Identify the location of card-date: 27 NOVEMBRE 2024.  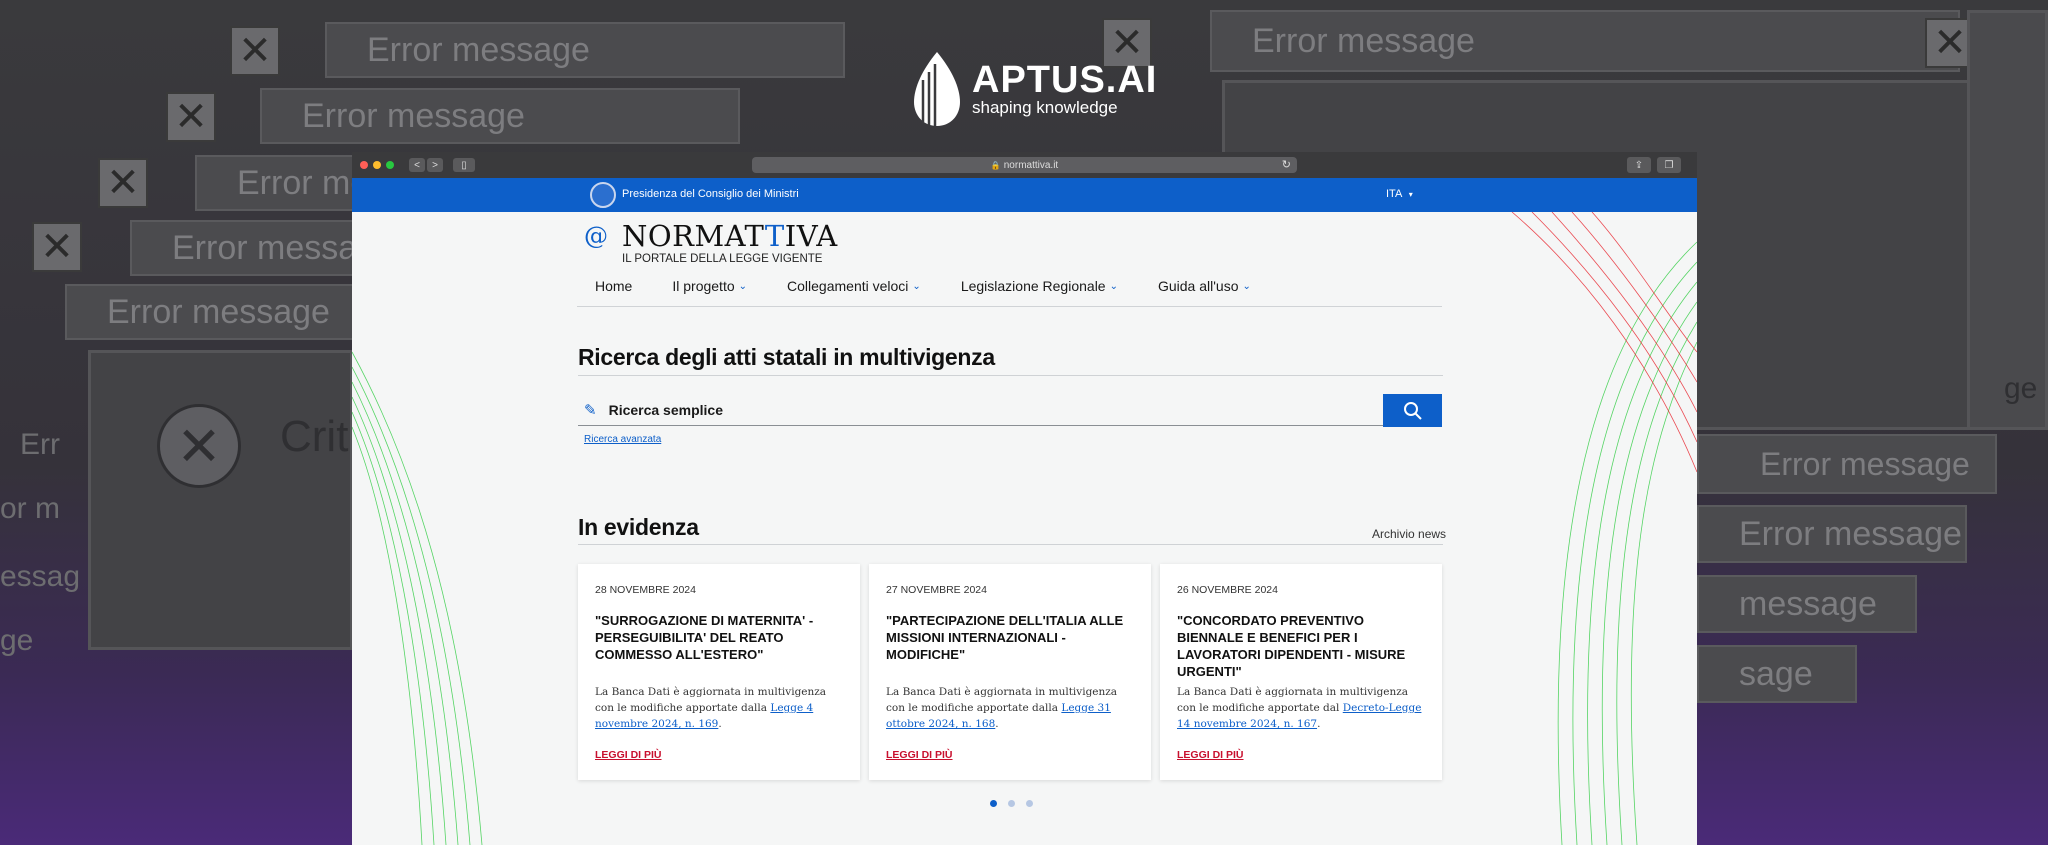
(936, 590).